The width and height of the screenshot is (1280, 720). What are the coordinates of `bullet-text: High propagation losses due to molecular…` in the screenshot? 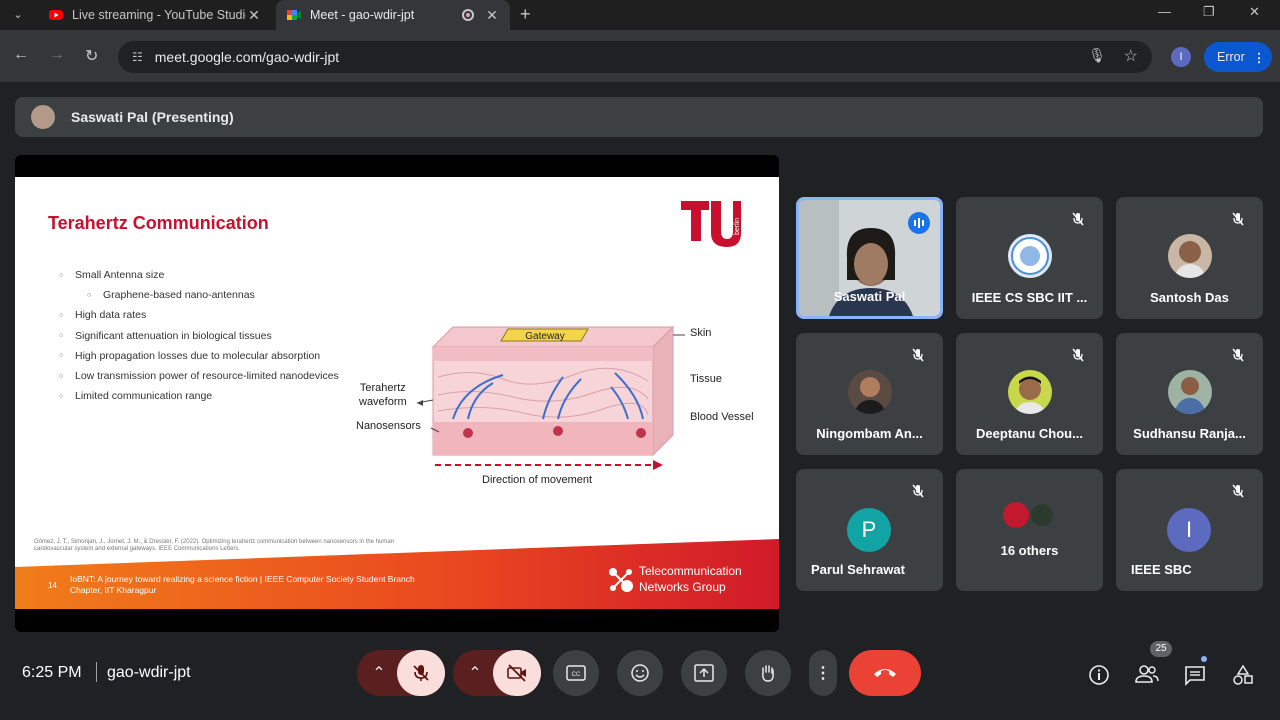 It's located at (198, 355).